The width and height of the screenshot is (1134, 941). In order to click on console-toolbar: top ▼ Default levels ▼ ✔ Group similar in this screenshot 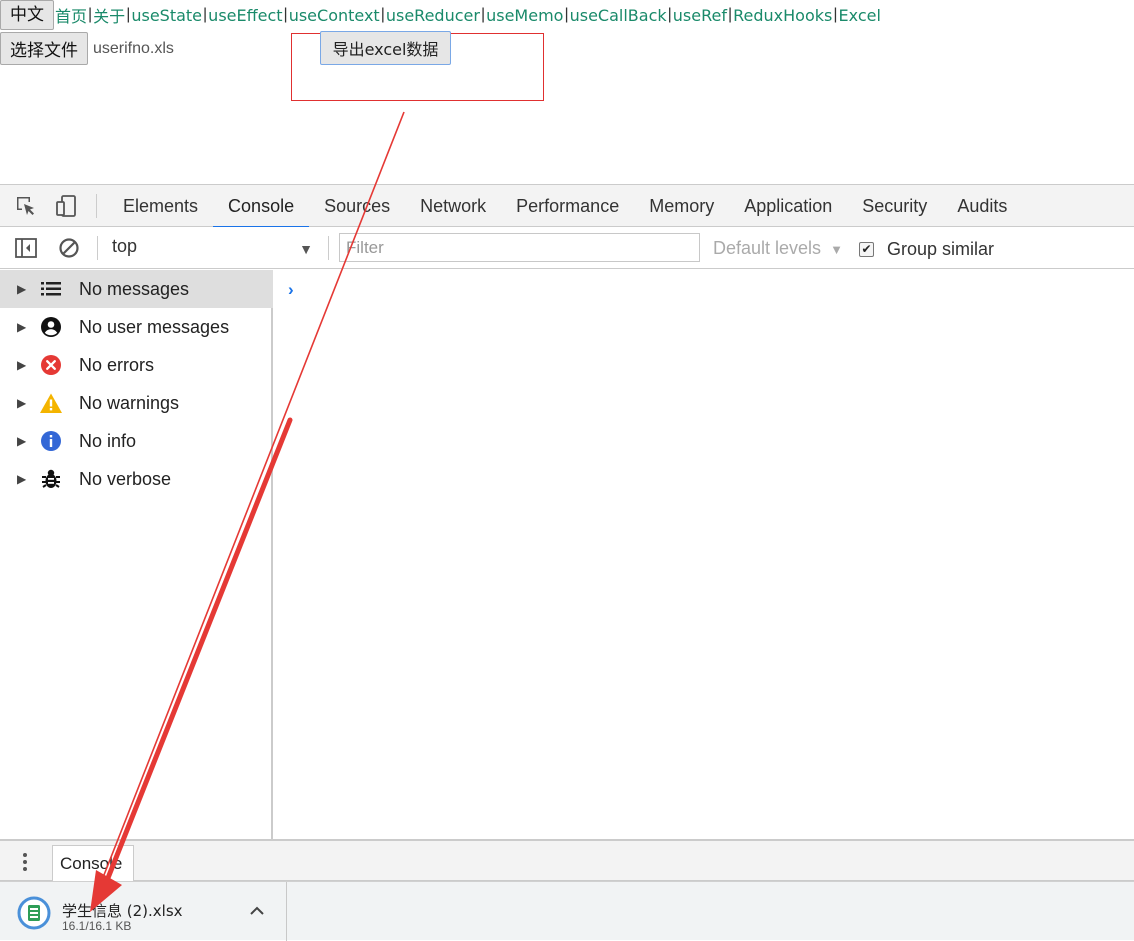, I will do `click(567, 248)`.